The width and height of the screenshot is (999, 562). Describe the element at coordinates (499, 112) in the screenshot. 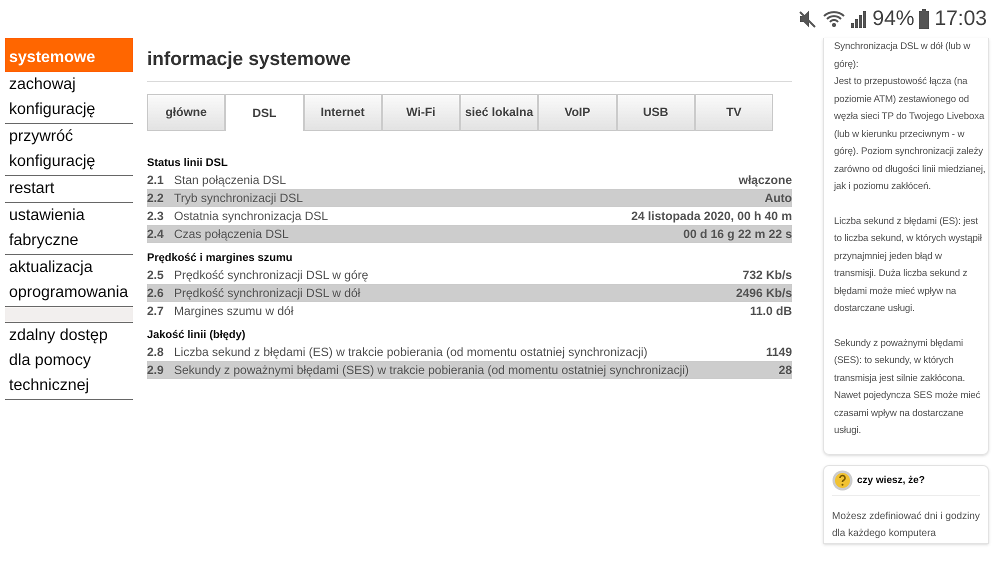

I see `tab: sieć lokalna` at that location.